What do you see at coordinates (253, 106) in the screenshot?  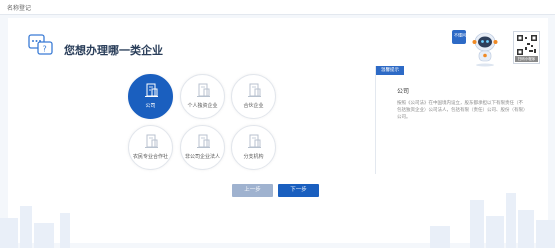 I see `option-label: 合伙企业` at bounding box center [253, 106].